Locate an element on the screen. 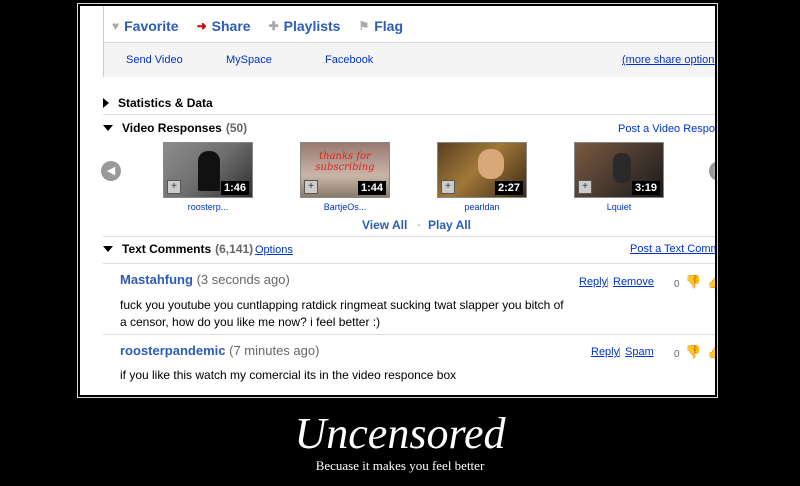  facebook-link: Facebook is located at coordinates (349, 60).